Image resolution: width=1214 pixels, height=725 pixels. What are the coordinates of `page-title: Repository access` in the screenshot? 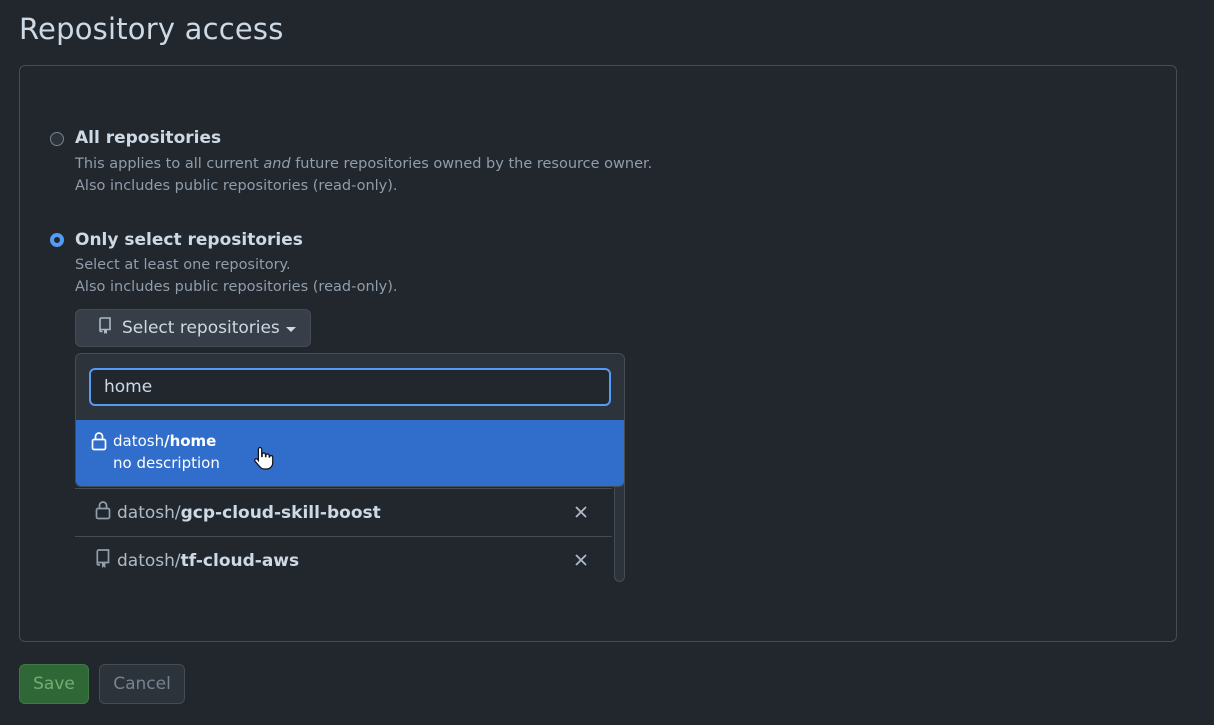 It's located at (151, 29).